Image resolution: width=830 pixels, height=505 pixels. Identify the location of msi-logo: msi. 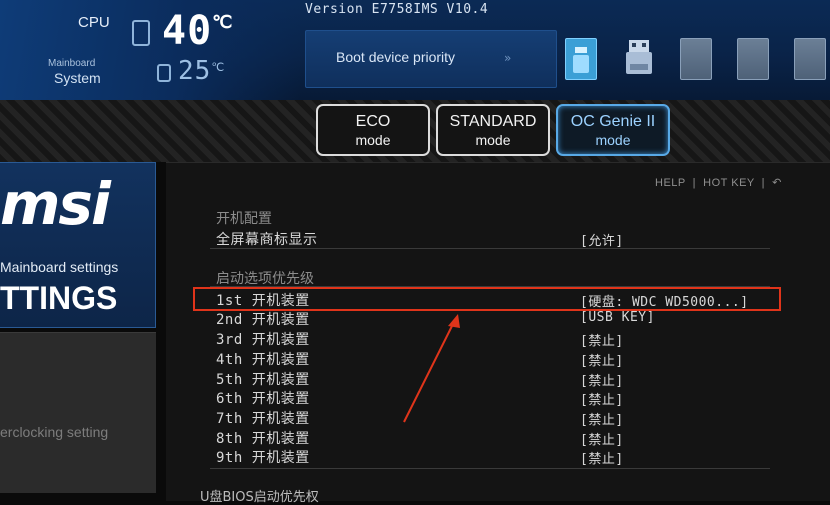
(55, 204).